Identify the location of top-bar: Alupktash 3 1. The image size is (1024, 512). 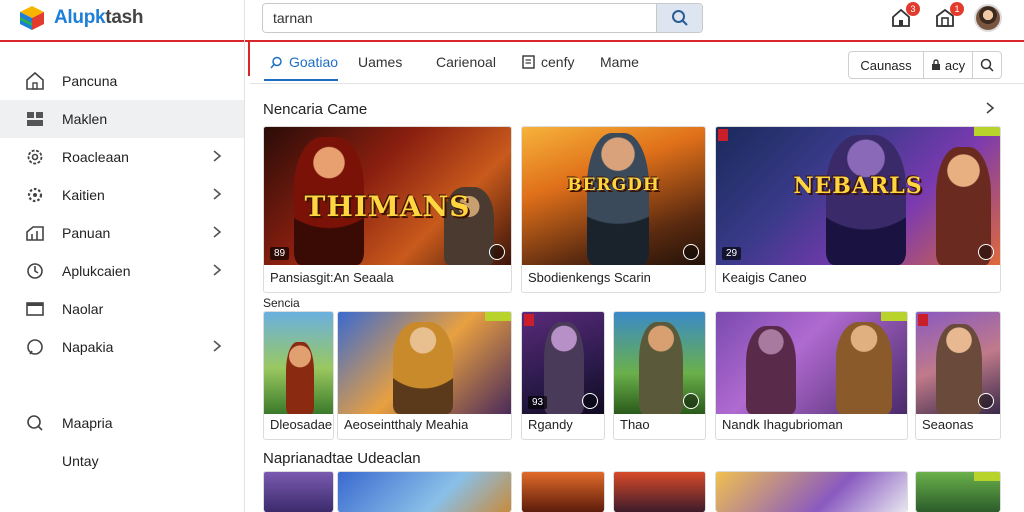
(512, 21).